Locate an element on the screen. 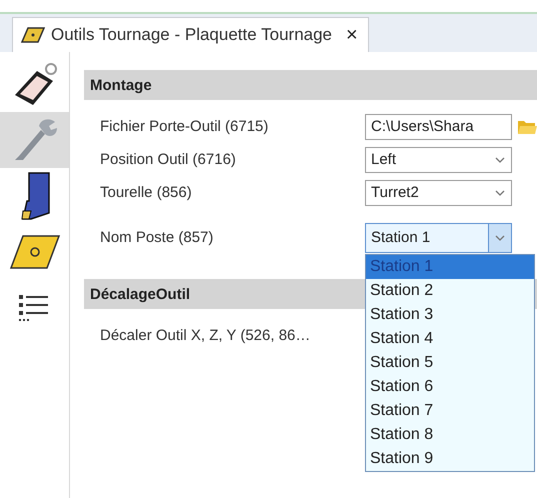  section-header: Montage is located at coordinates (310, 85).